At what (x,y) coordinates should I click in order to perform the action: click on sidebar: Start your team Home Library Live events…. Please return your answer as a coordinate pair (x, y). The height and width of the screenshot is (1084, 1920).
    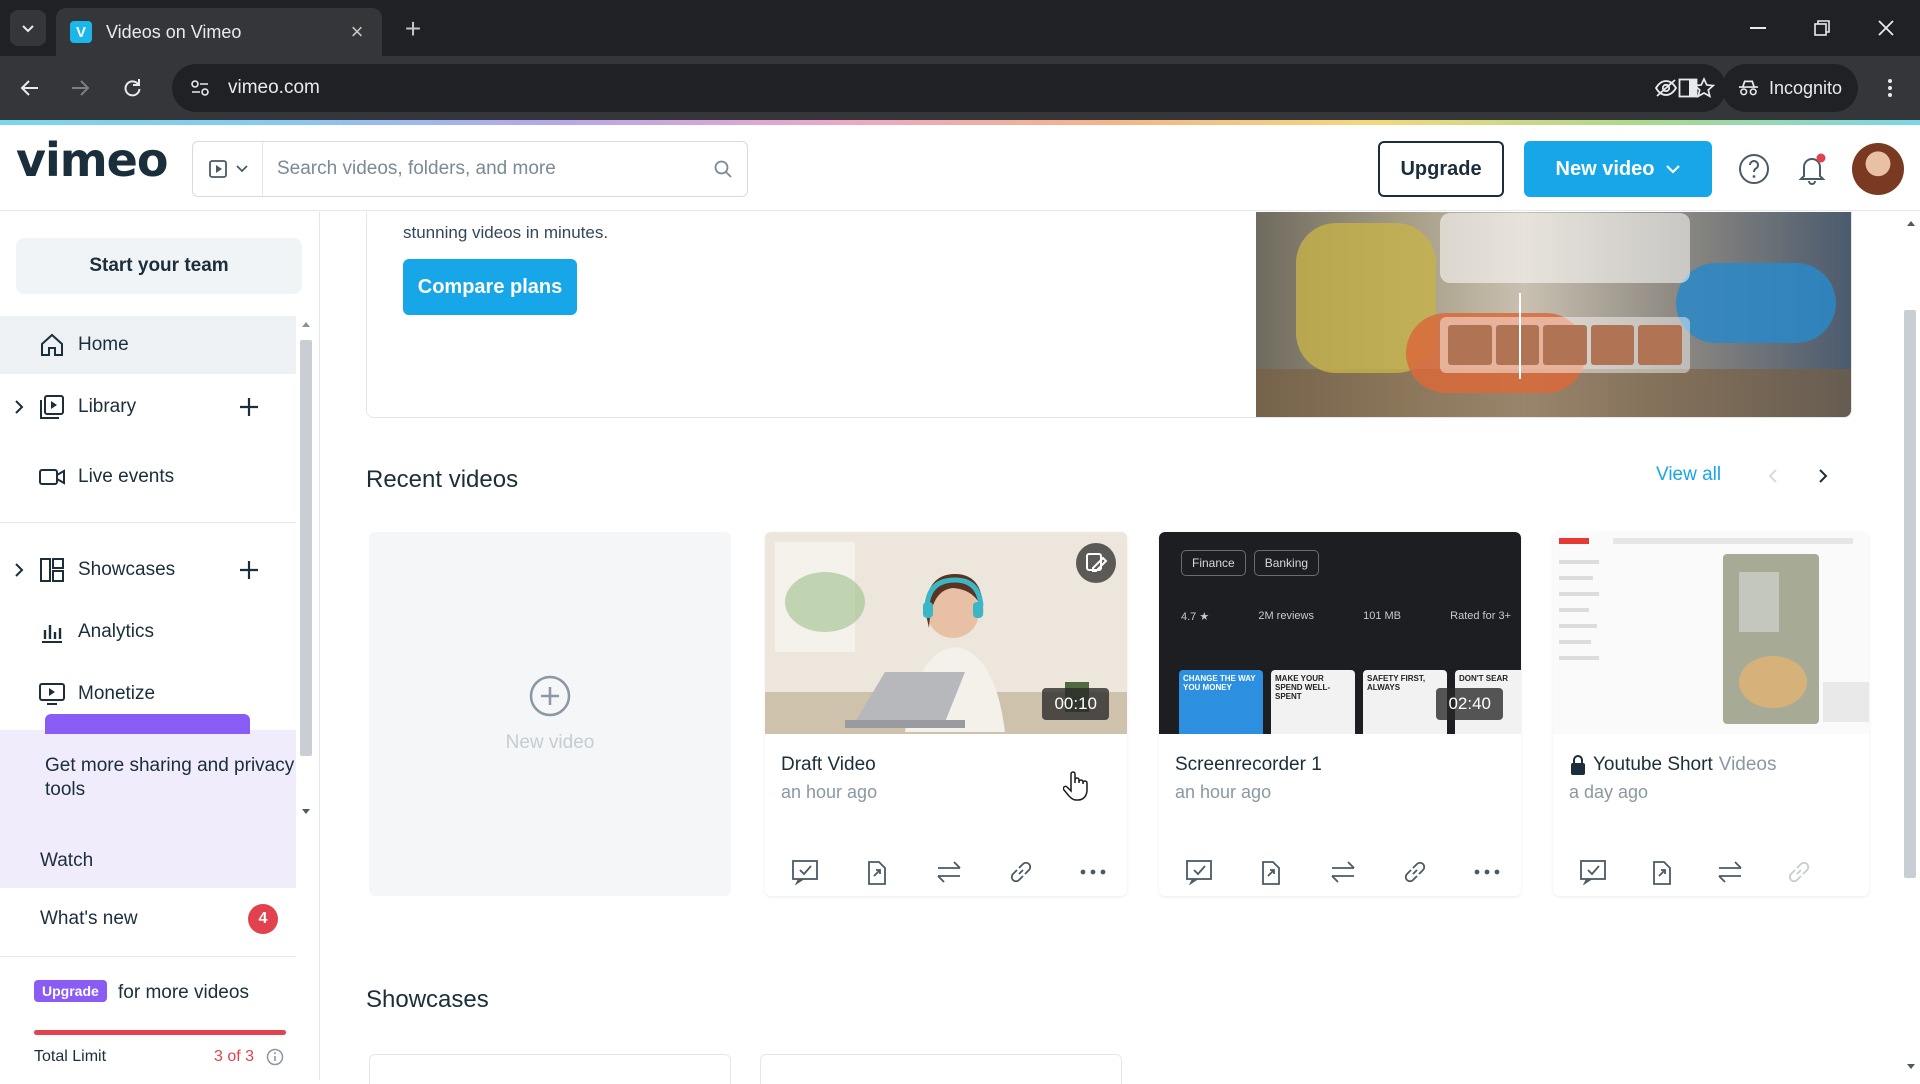
    Looking at the image, I should click on (160, 646).